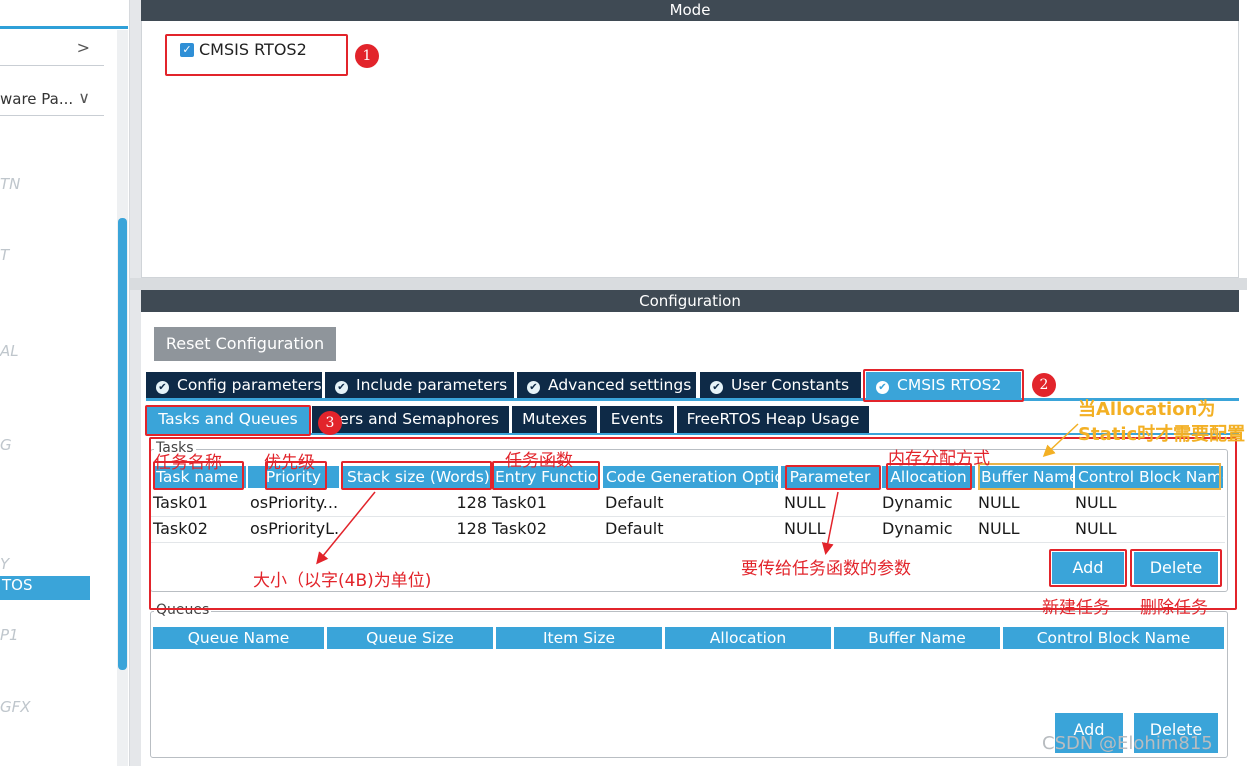 The width and height of the screenshot is (1247, 766). Describe the element at coordinates (830, 523) in the screenshot. I see `arrow-parameter` at that location.